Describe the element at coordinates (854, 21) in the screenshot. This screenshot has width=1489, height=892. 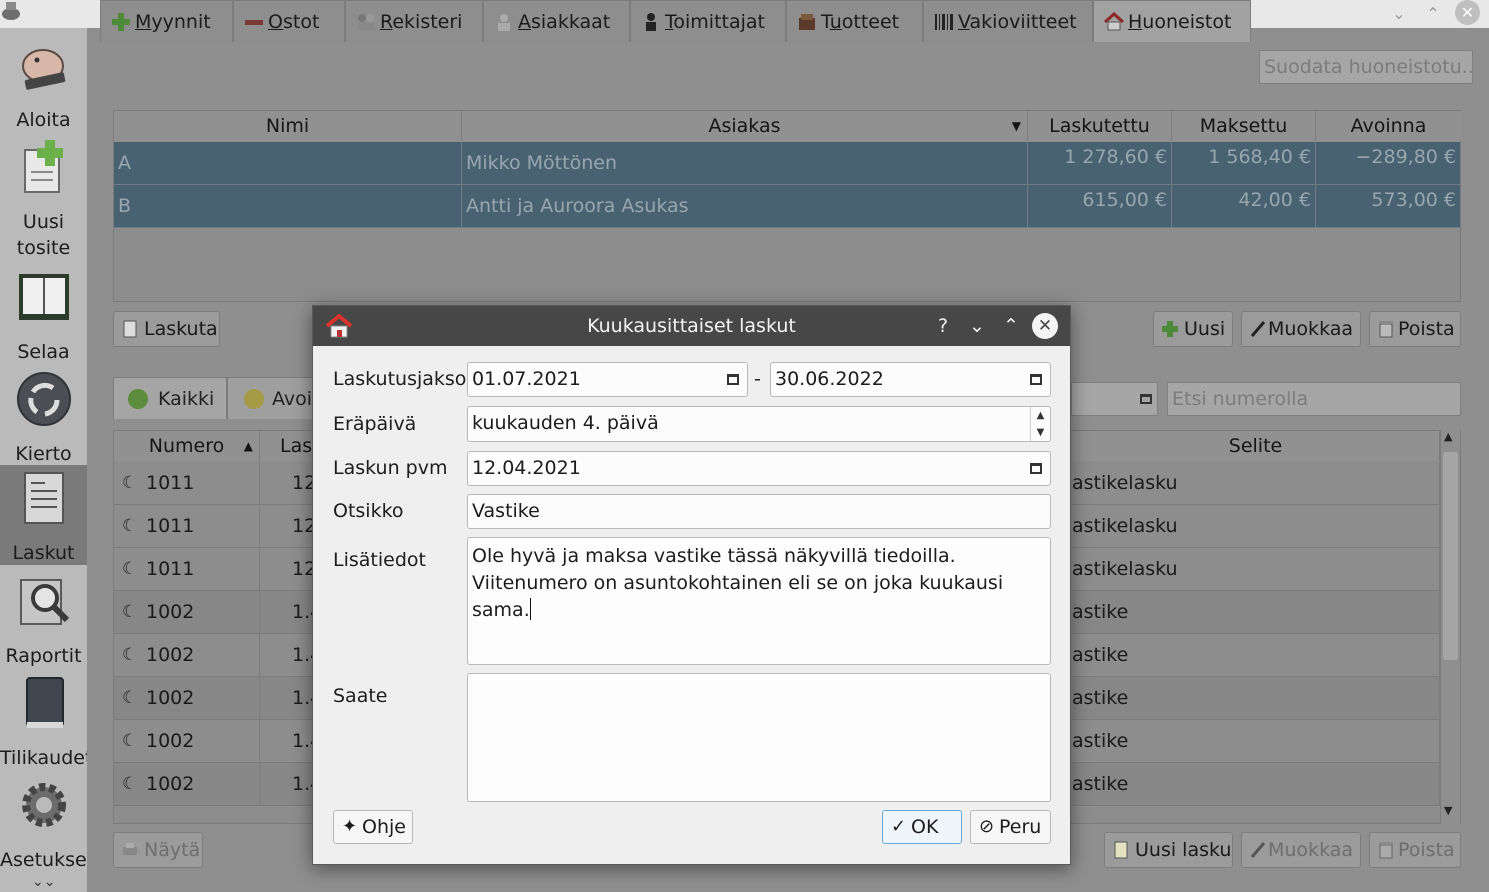
I see `tab-tuotteet: Tuotteet` at that location.